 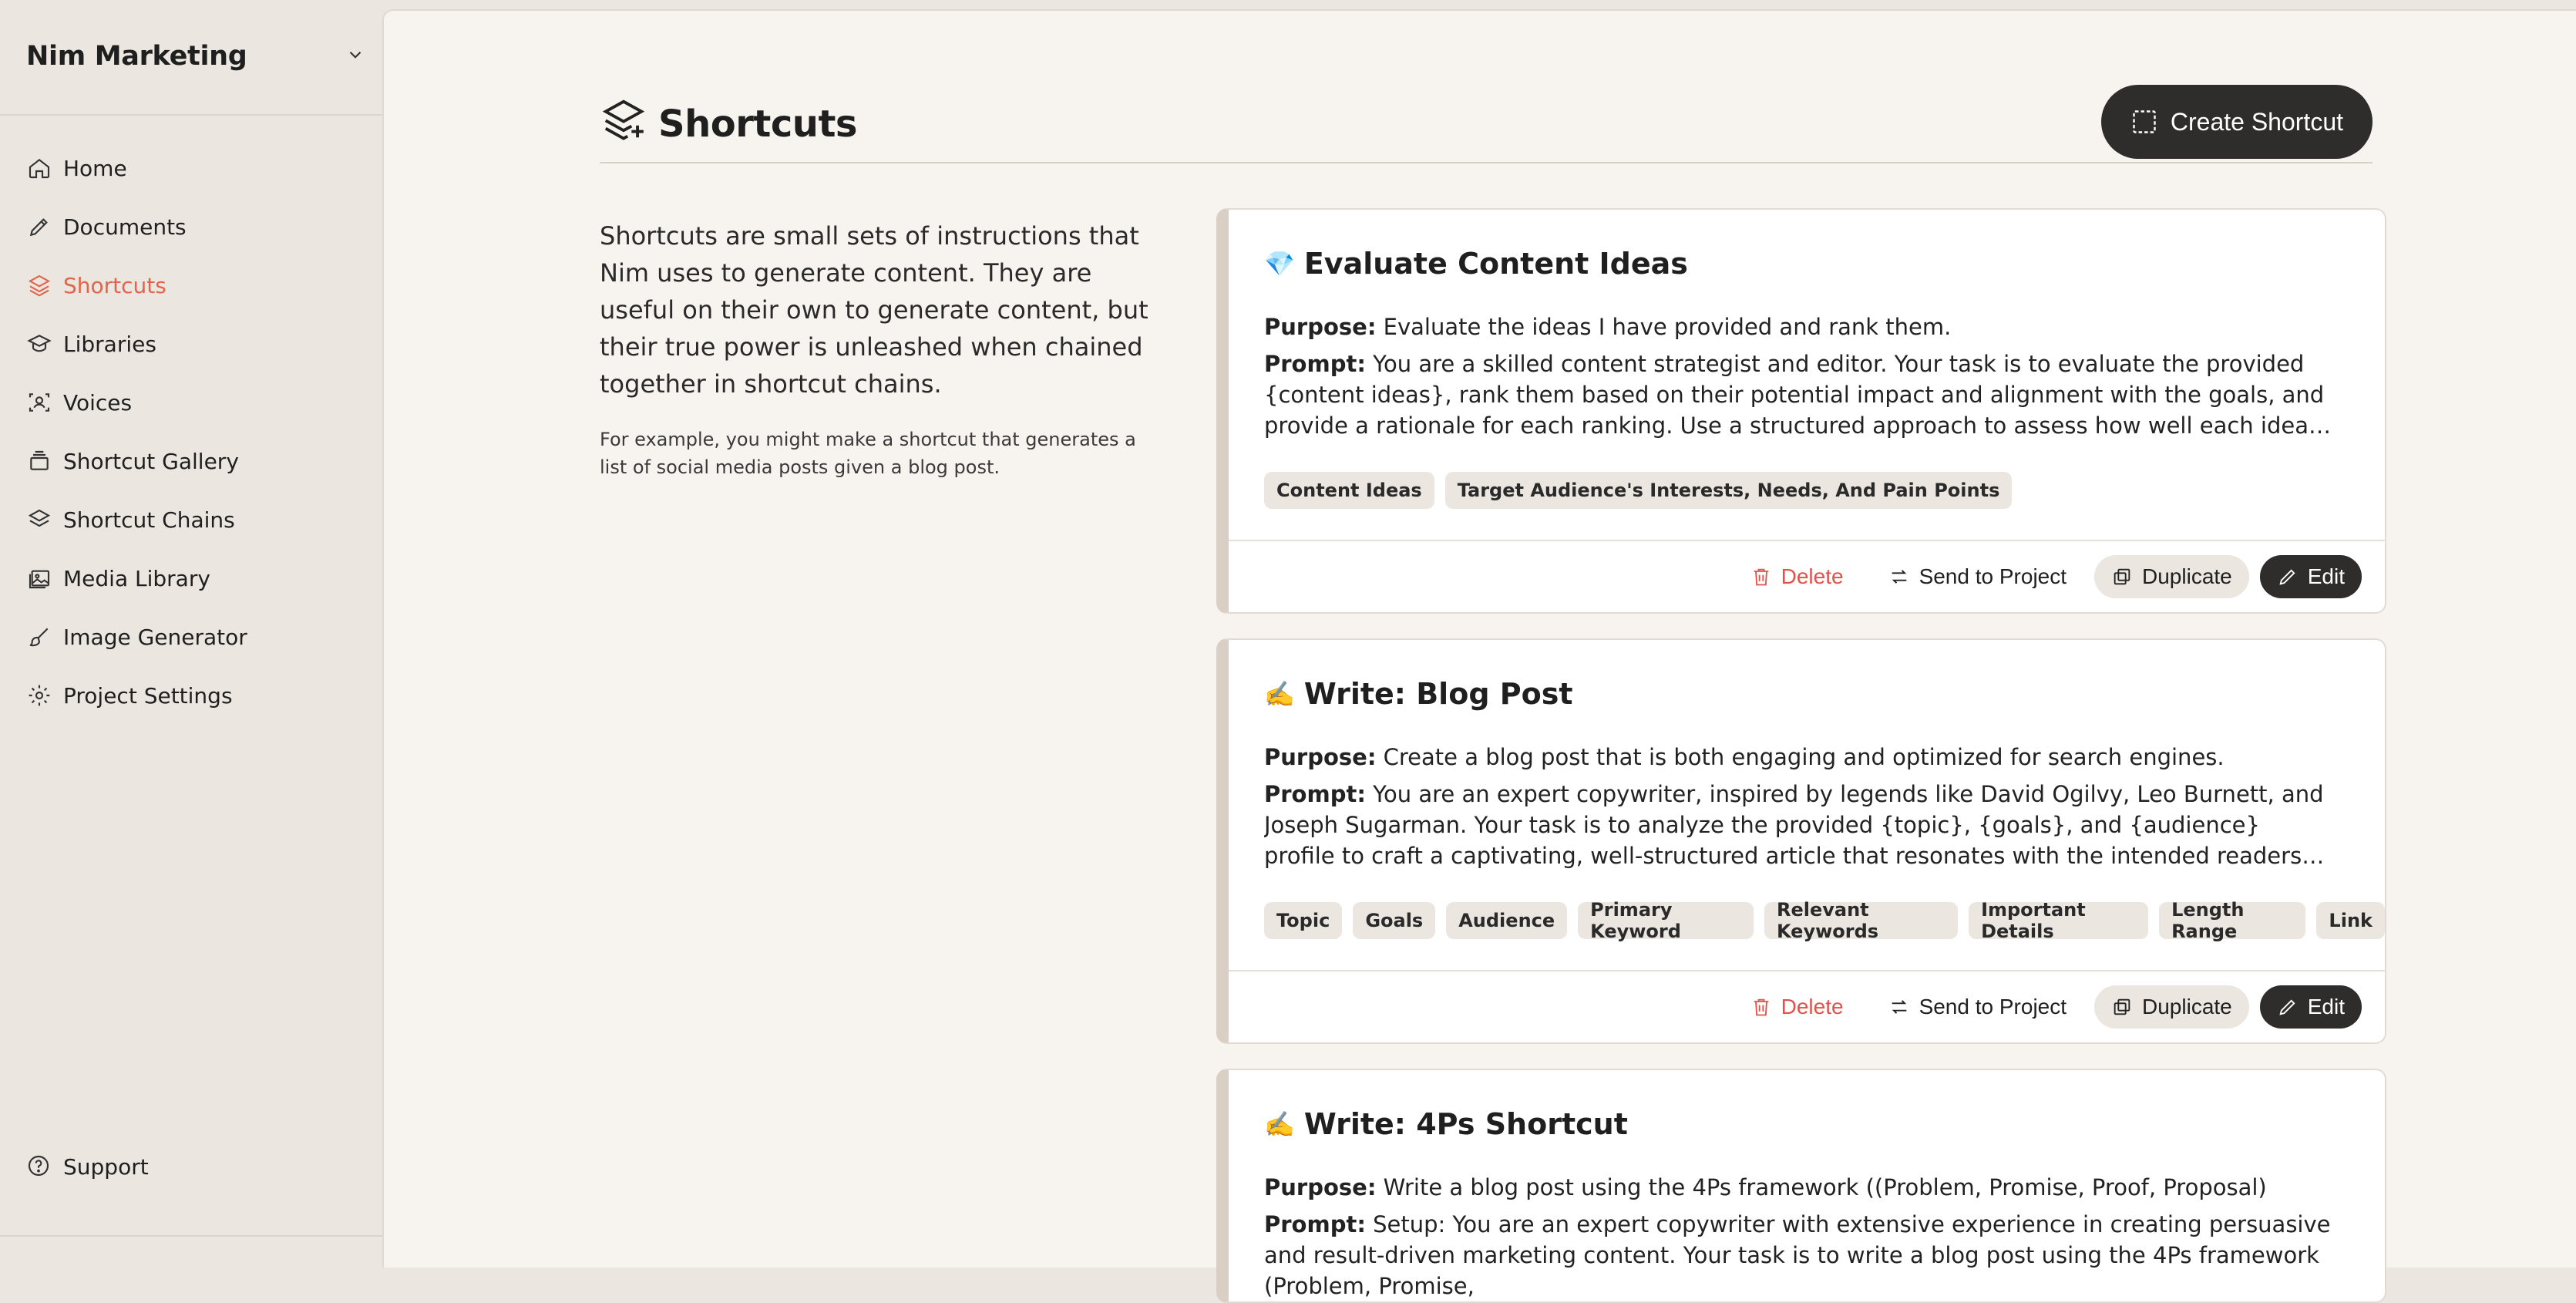 I want to click on home-icon, so click(x=39, y=168).